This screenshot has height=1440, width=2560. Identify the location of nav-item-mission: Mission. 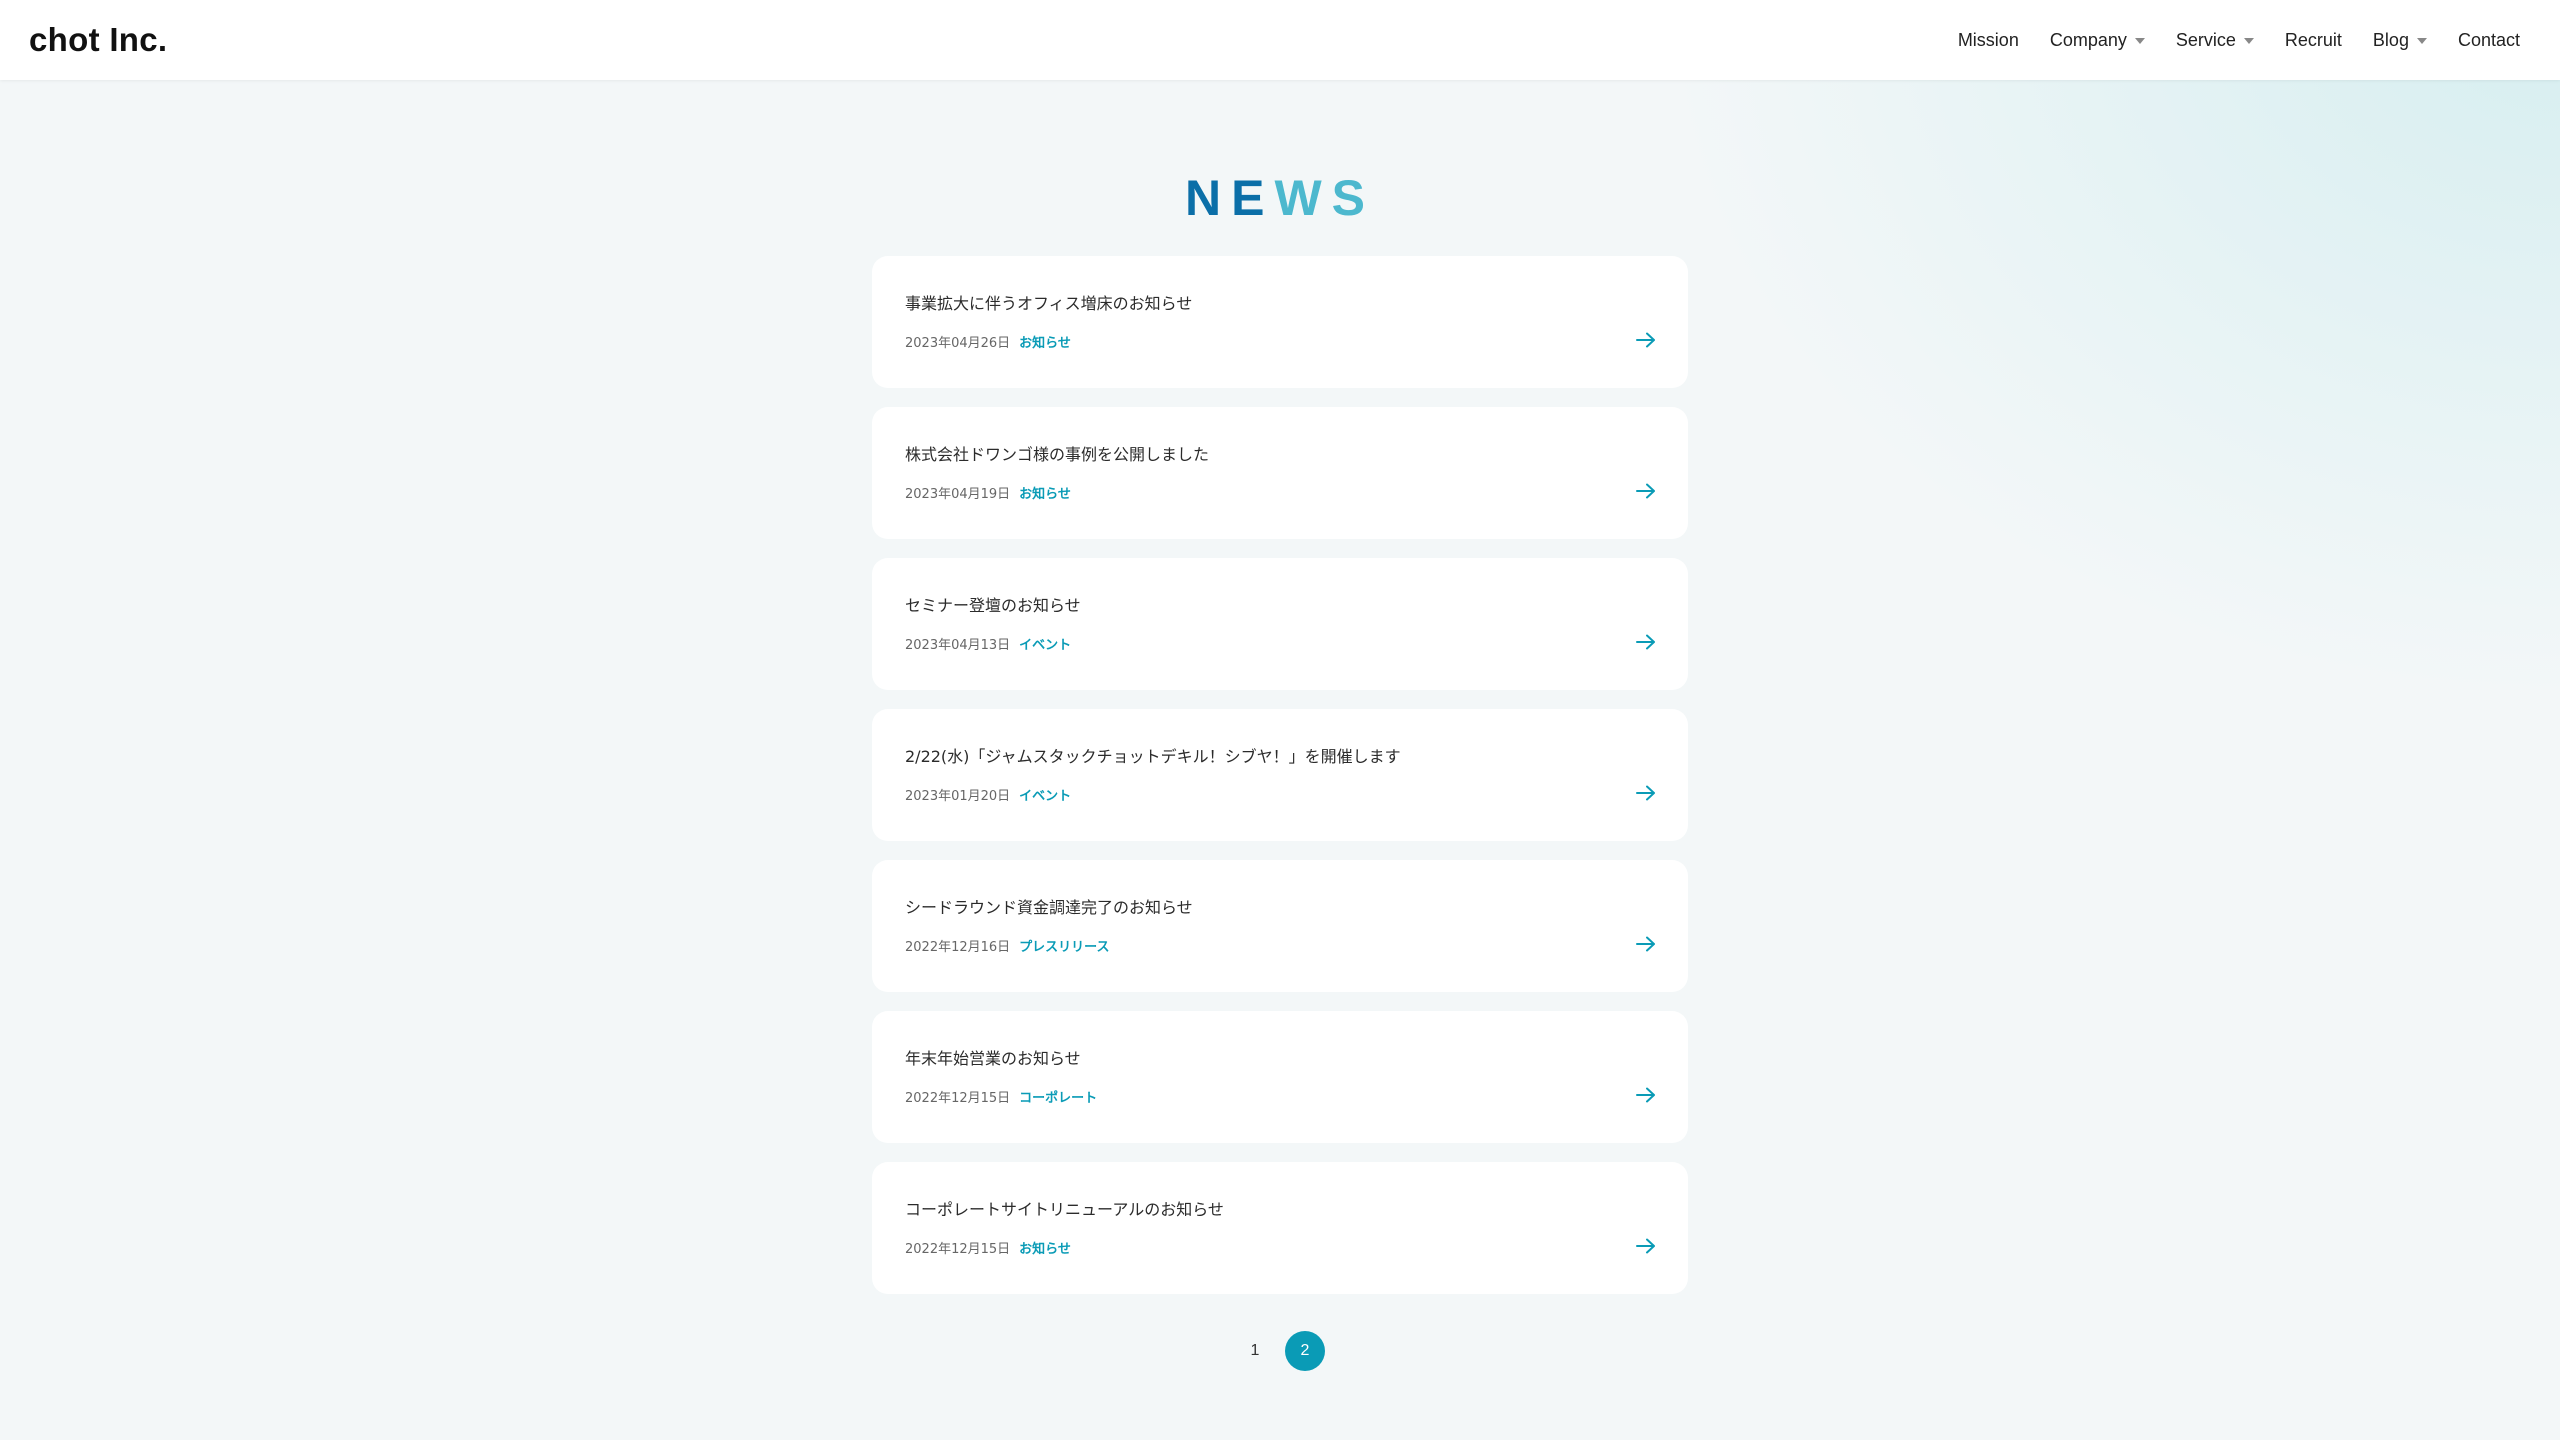
(1988, 40).